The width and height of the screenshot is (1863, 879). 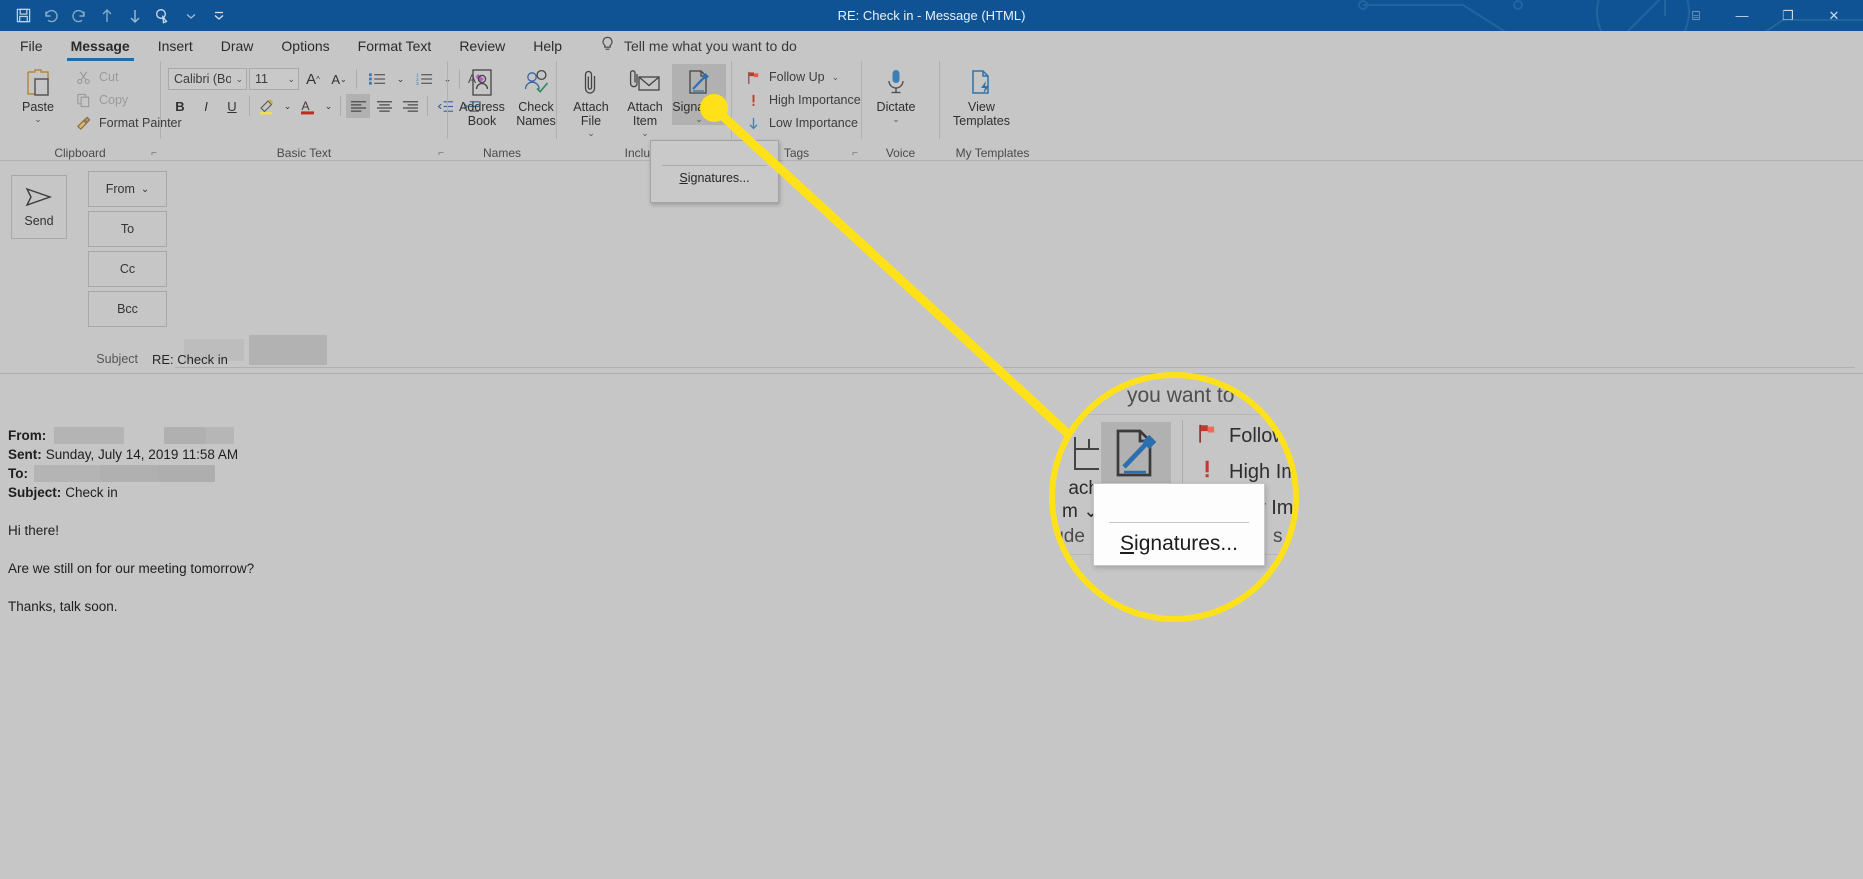 What do you see at coordinates (191, 16) in the screenshot?
I see `chevron-down-icon` at bounding box center [191, 16].